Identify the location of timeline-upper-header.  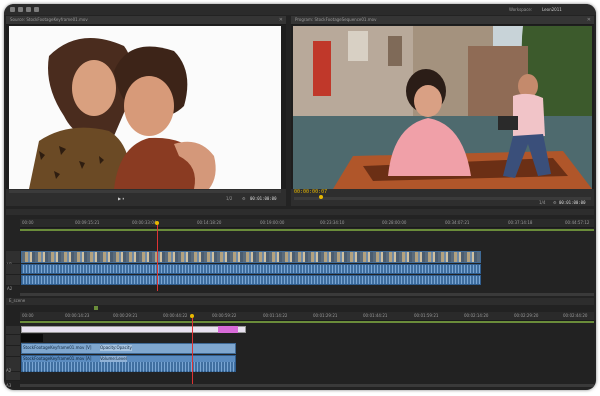
(300, 212).